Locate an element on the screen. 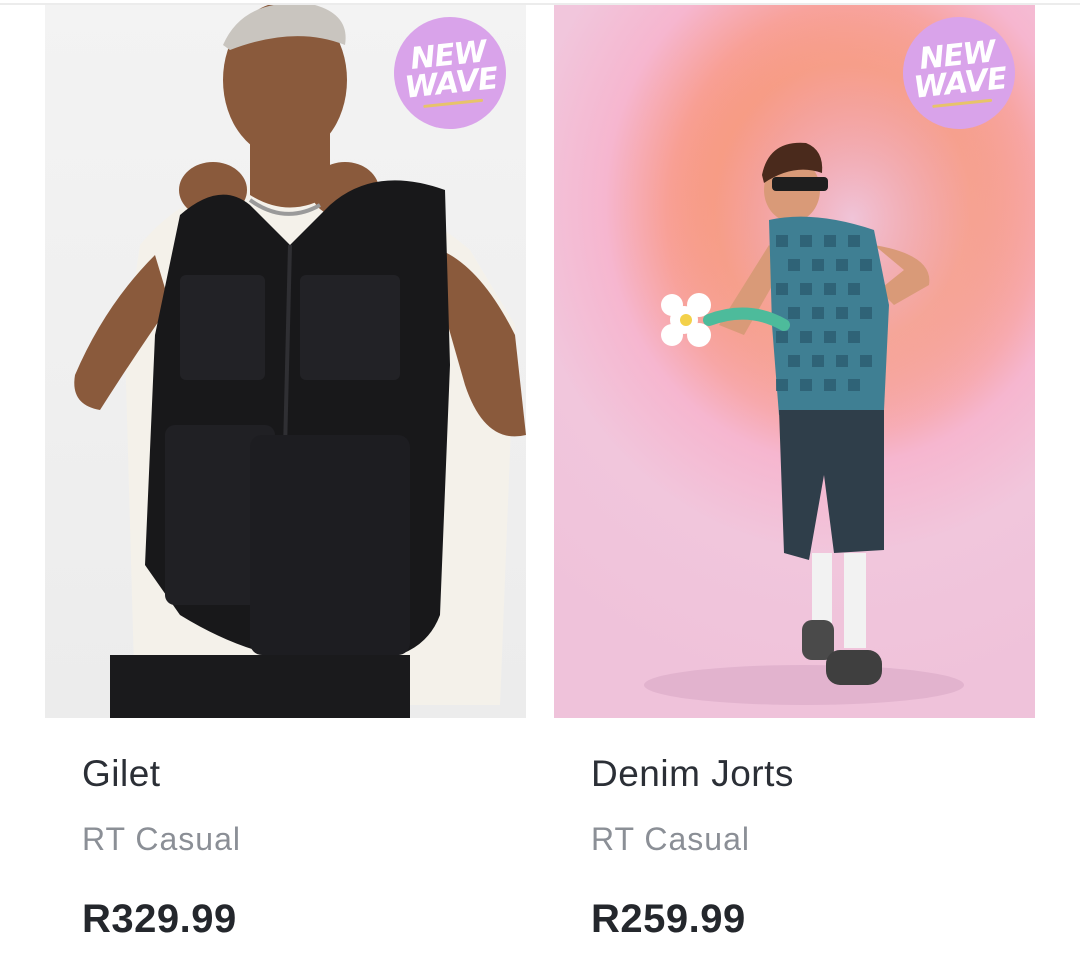 Image resolution: width=1080 pixels, height=976 pixels. product-price: R329.99 is located at coordinates (159, 919).